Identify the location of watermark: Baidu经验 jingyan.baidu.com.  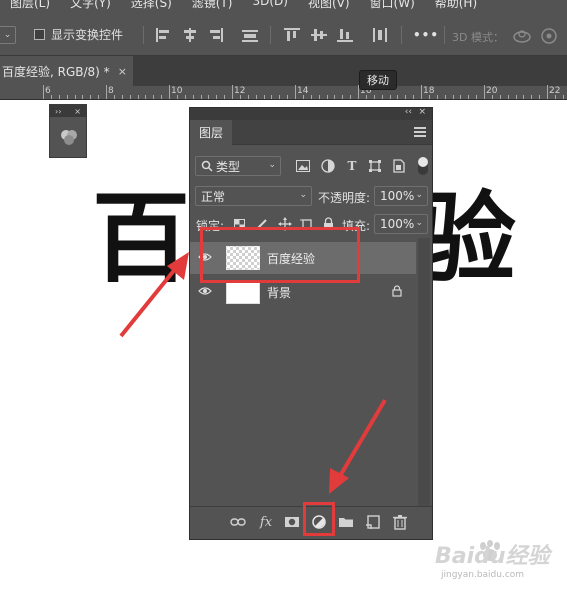
(495, 561).